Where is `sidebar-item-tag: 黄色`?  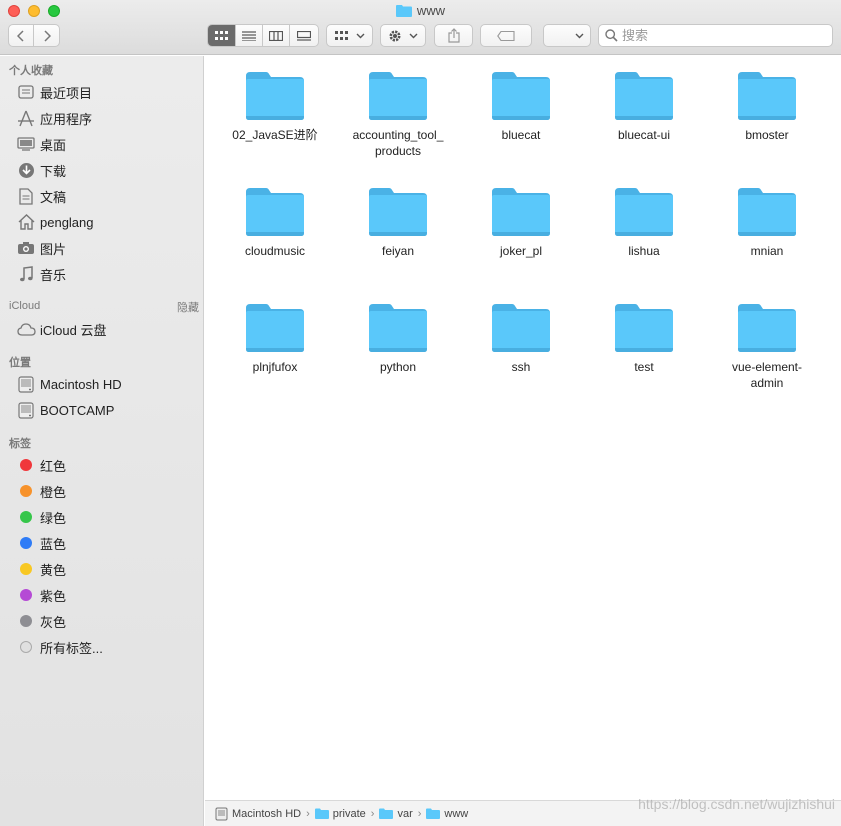
sidebar-item-tag: 黄色 is located at coordinates (41, 569).